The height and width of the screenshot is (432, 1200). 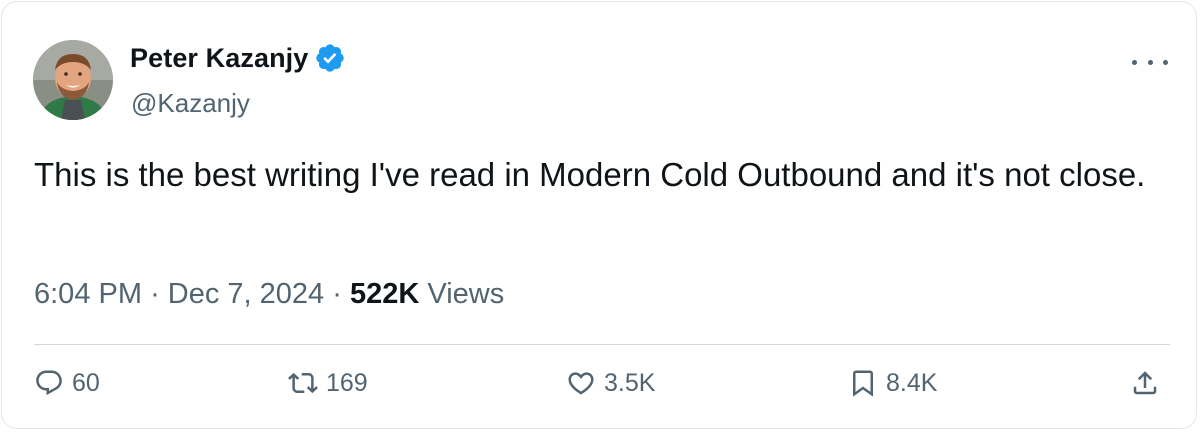 I want to click on bookmark-button: 8.4K, so click(x=892, y=383).